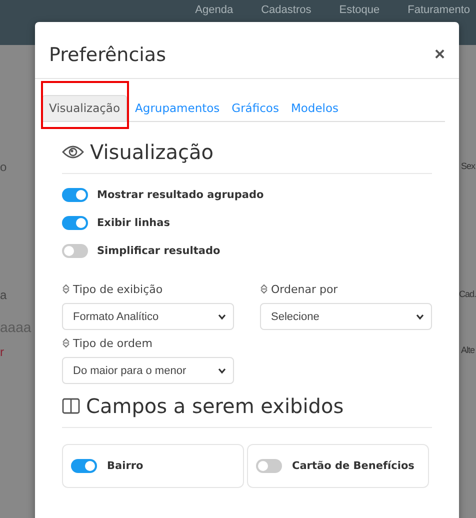 This screenshot has height=518, width=476. Describe the element at coordinates (314, 109) in the screenshot. I see `tab: Modelos` at that location.